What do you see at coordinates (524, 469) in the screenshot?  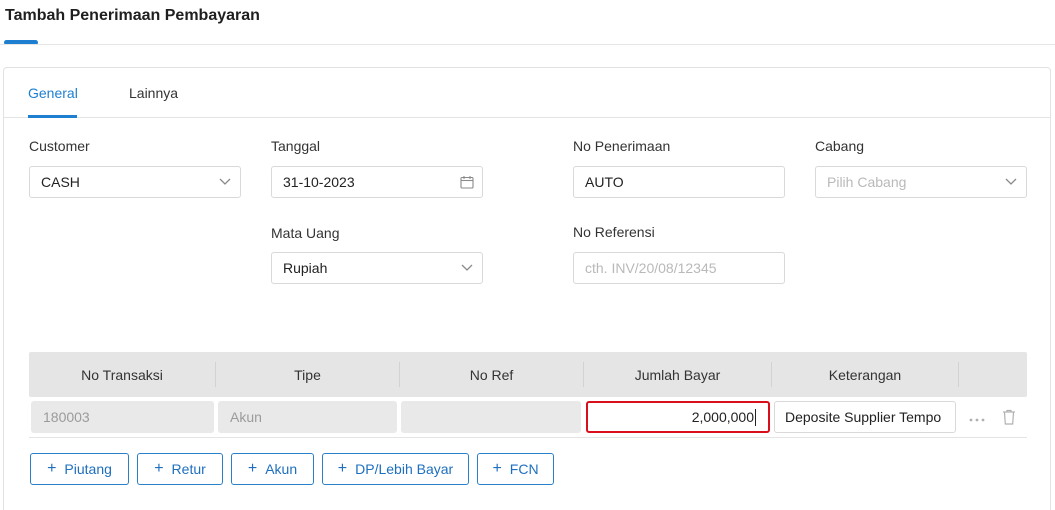 I see `add-fcn-label: FCN` at bounding box center [524, 469].